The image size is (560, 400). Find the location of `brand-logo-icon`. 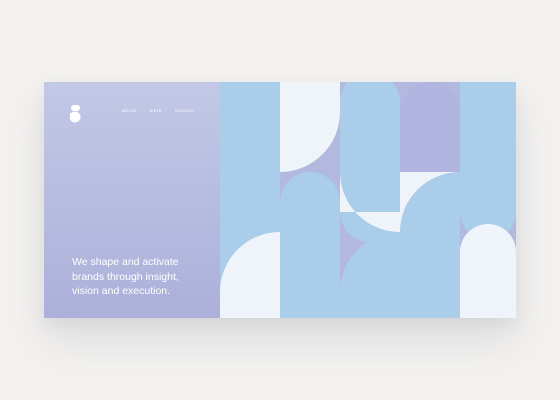

brand-logo-icon is located at coordinates (77, 114).